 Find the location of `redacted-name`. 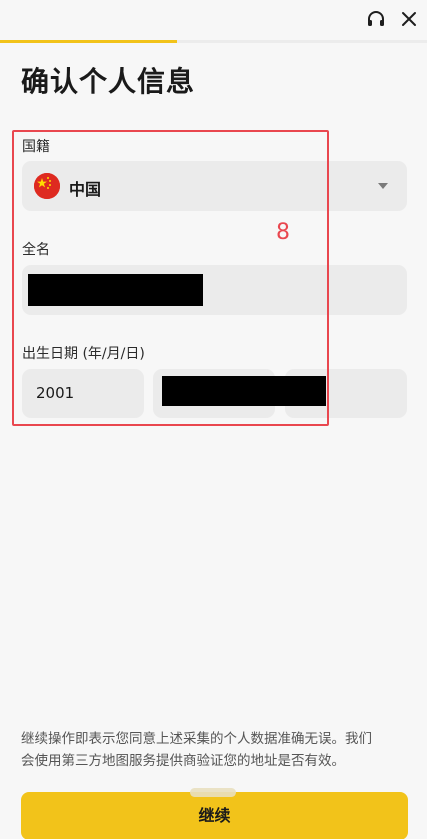

redacted-name is located at coordinates (115, 290).